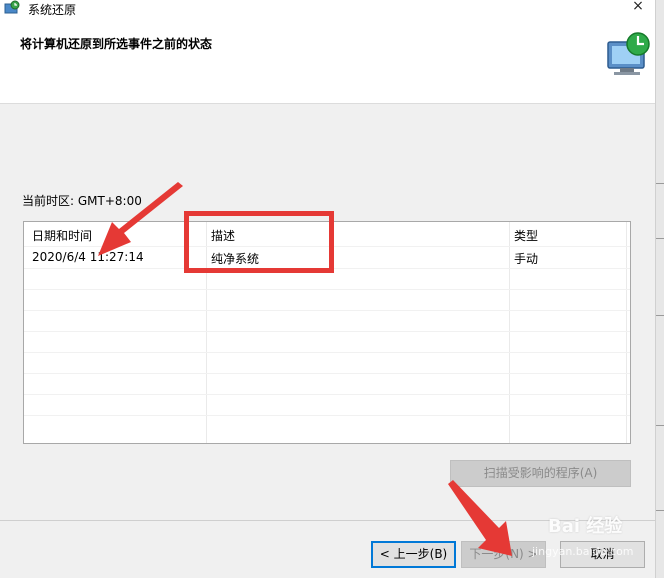 The height and width of the screenshot is (578, 664). I want to click on window-edge, so click(659, 289).